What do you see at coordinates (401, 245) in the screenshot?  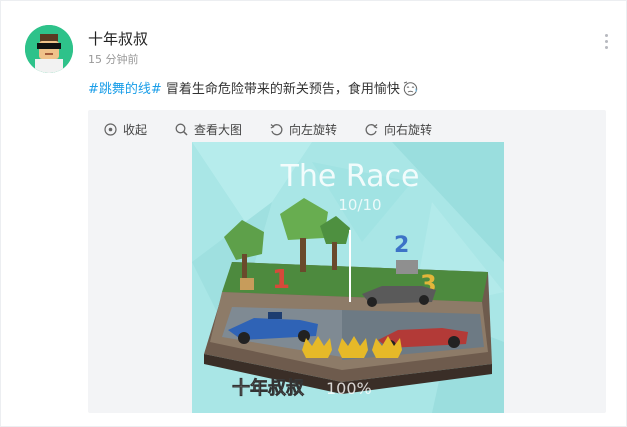 I see `marker-2: 2` at bounding box center [401, 245].